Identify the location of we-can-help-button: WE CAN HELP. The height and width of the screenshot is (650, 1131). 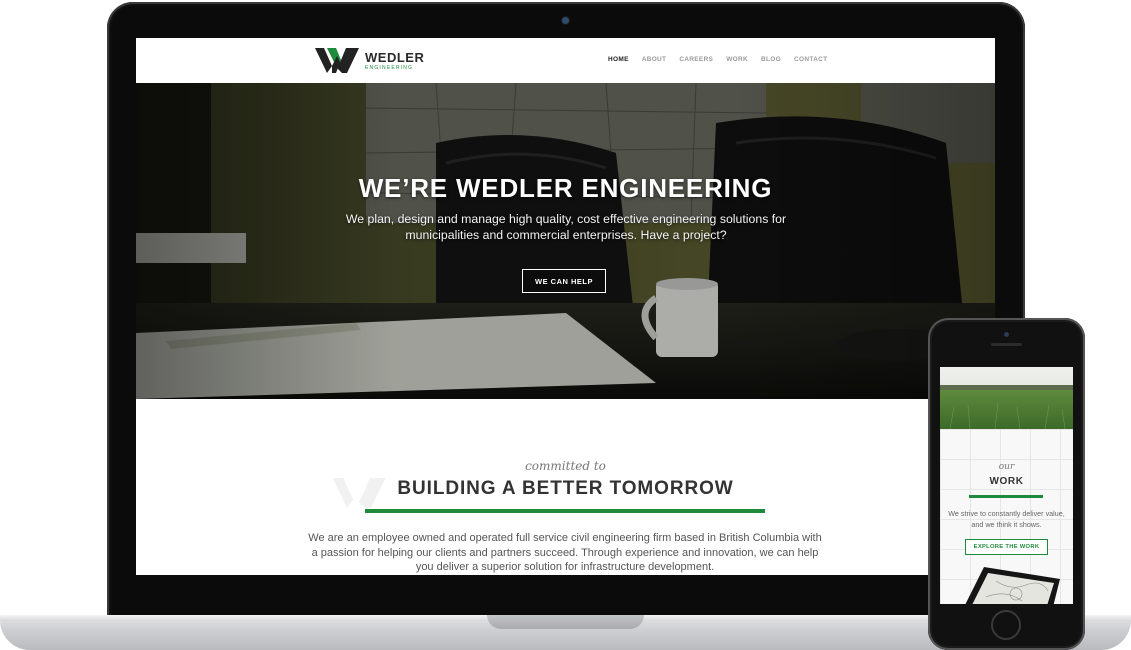
(564, 281).